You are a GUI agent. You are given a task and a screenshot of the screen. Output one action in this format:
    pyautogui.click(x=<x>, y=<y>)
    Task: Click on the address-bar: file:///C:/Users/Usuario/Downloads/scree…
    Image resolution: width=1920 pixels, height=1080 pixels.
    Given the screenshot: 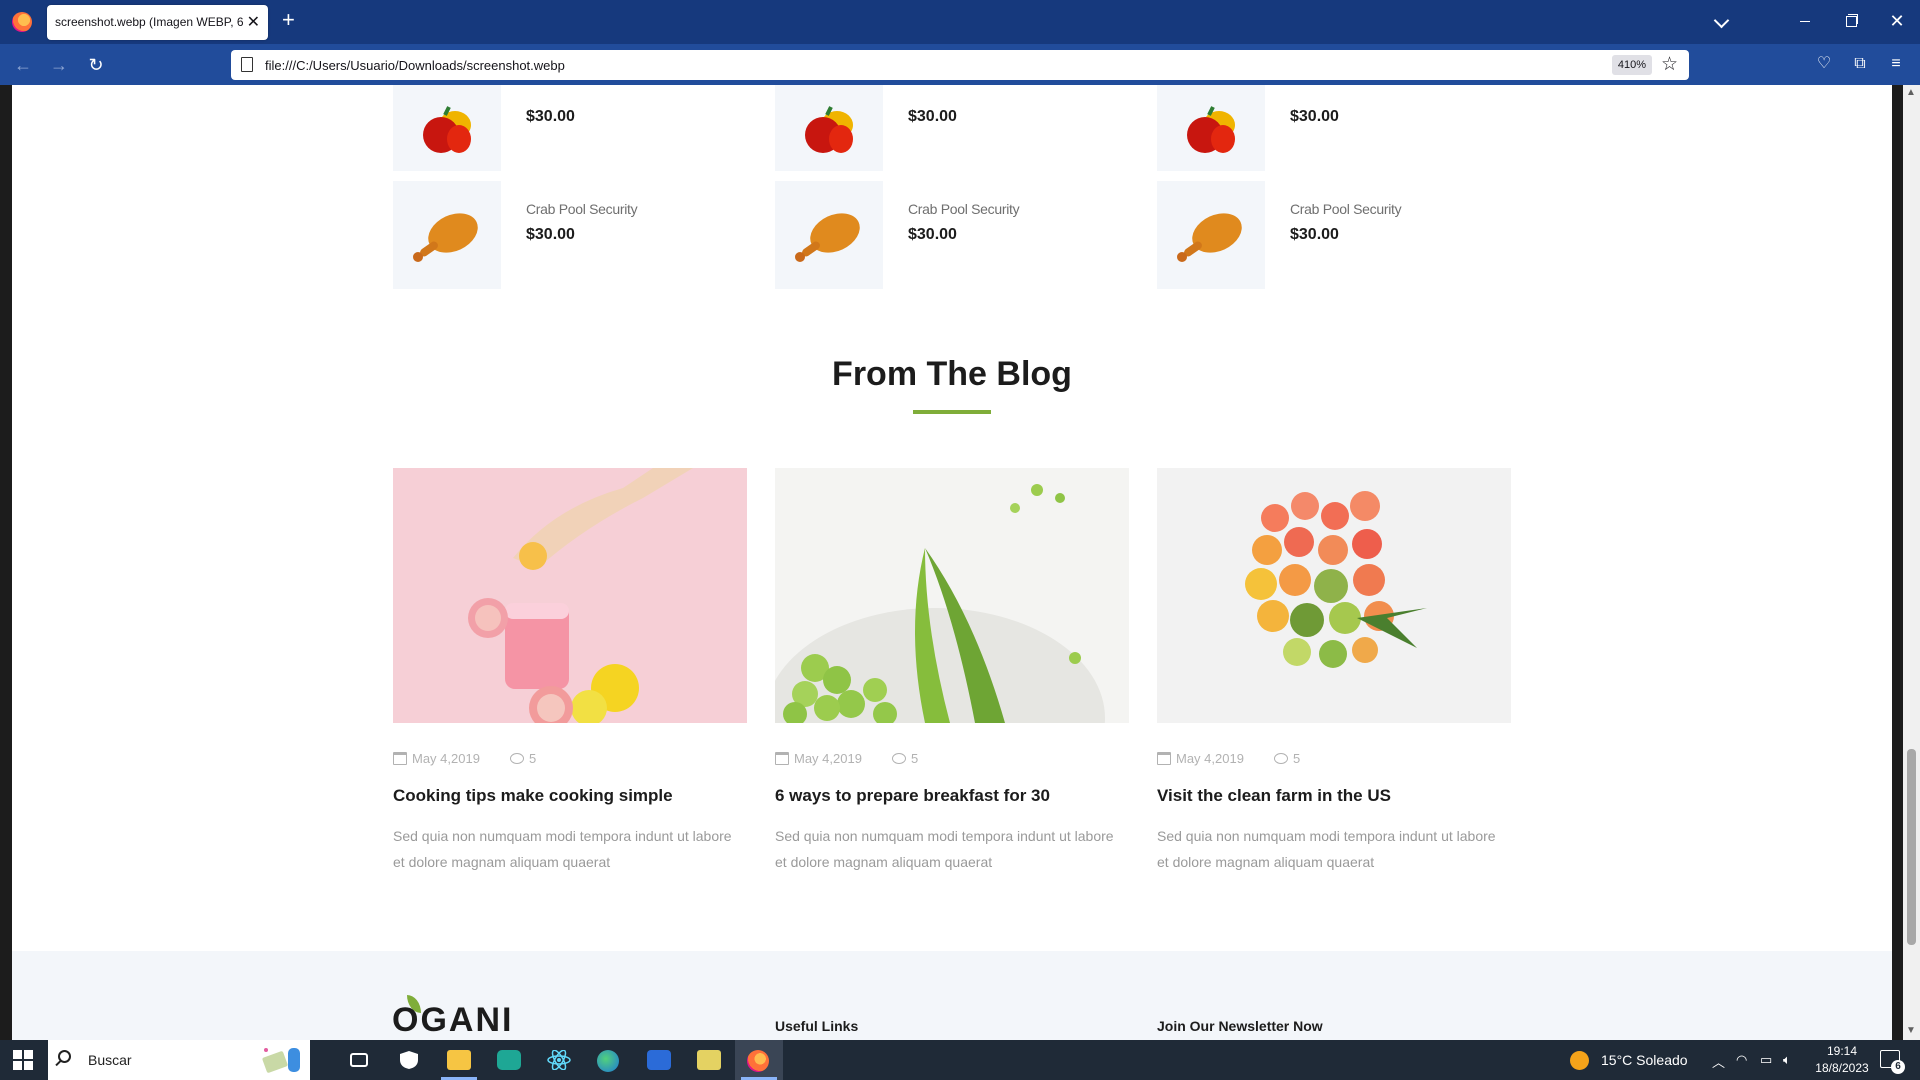 What is the action you would take?
    pyautogui.click(x=960, y=65)
    